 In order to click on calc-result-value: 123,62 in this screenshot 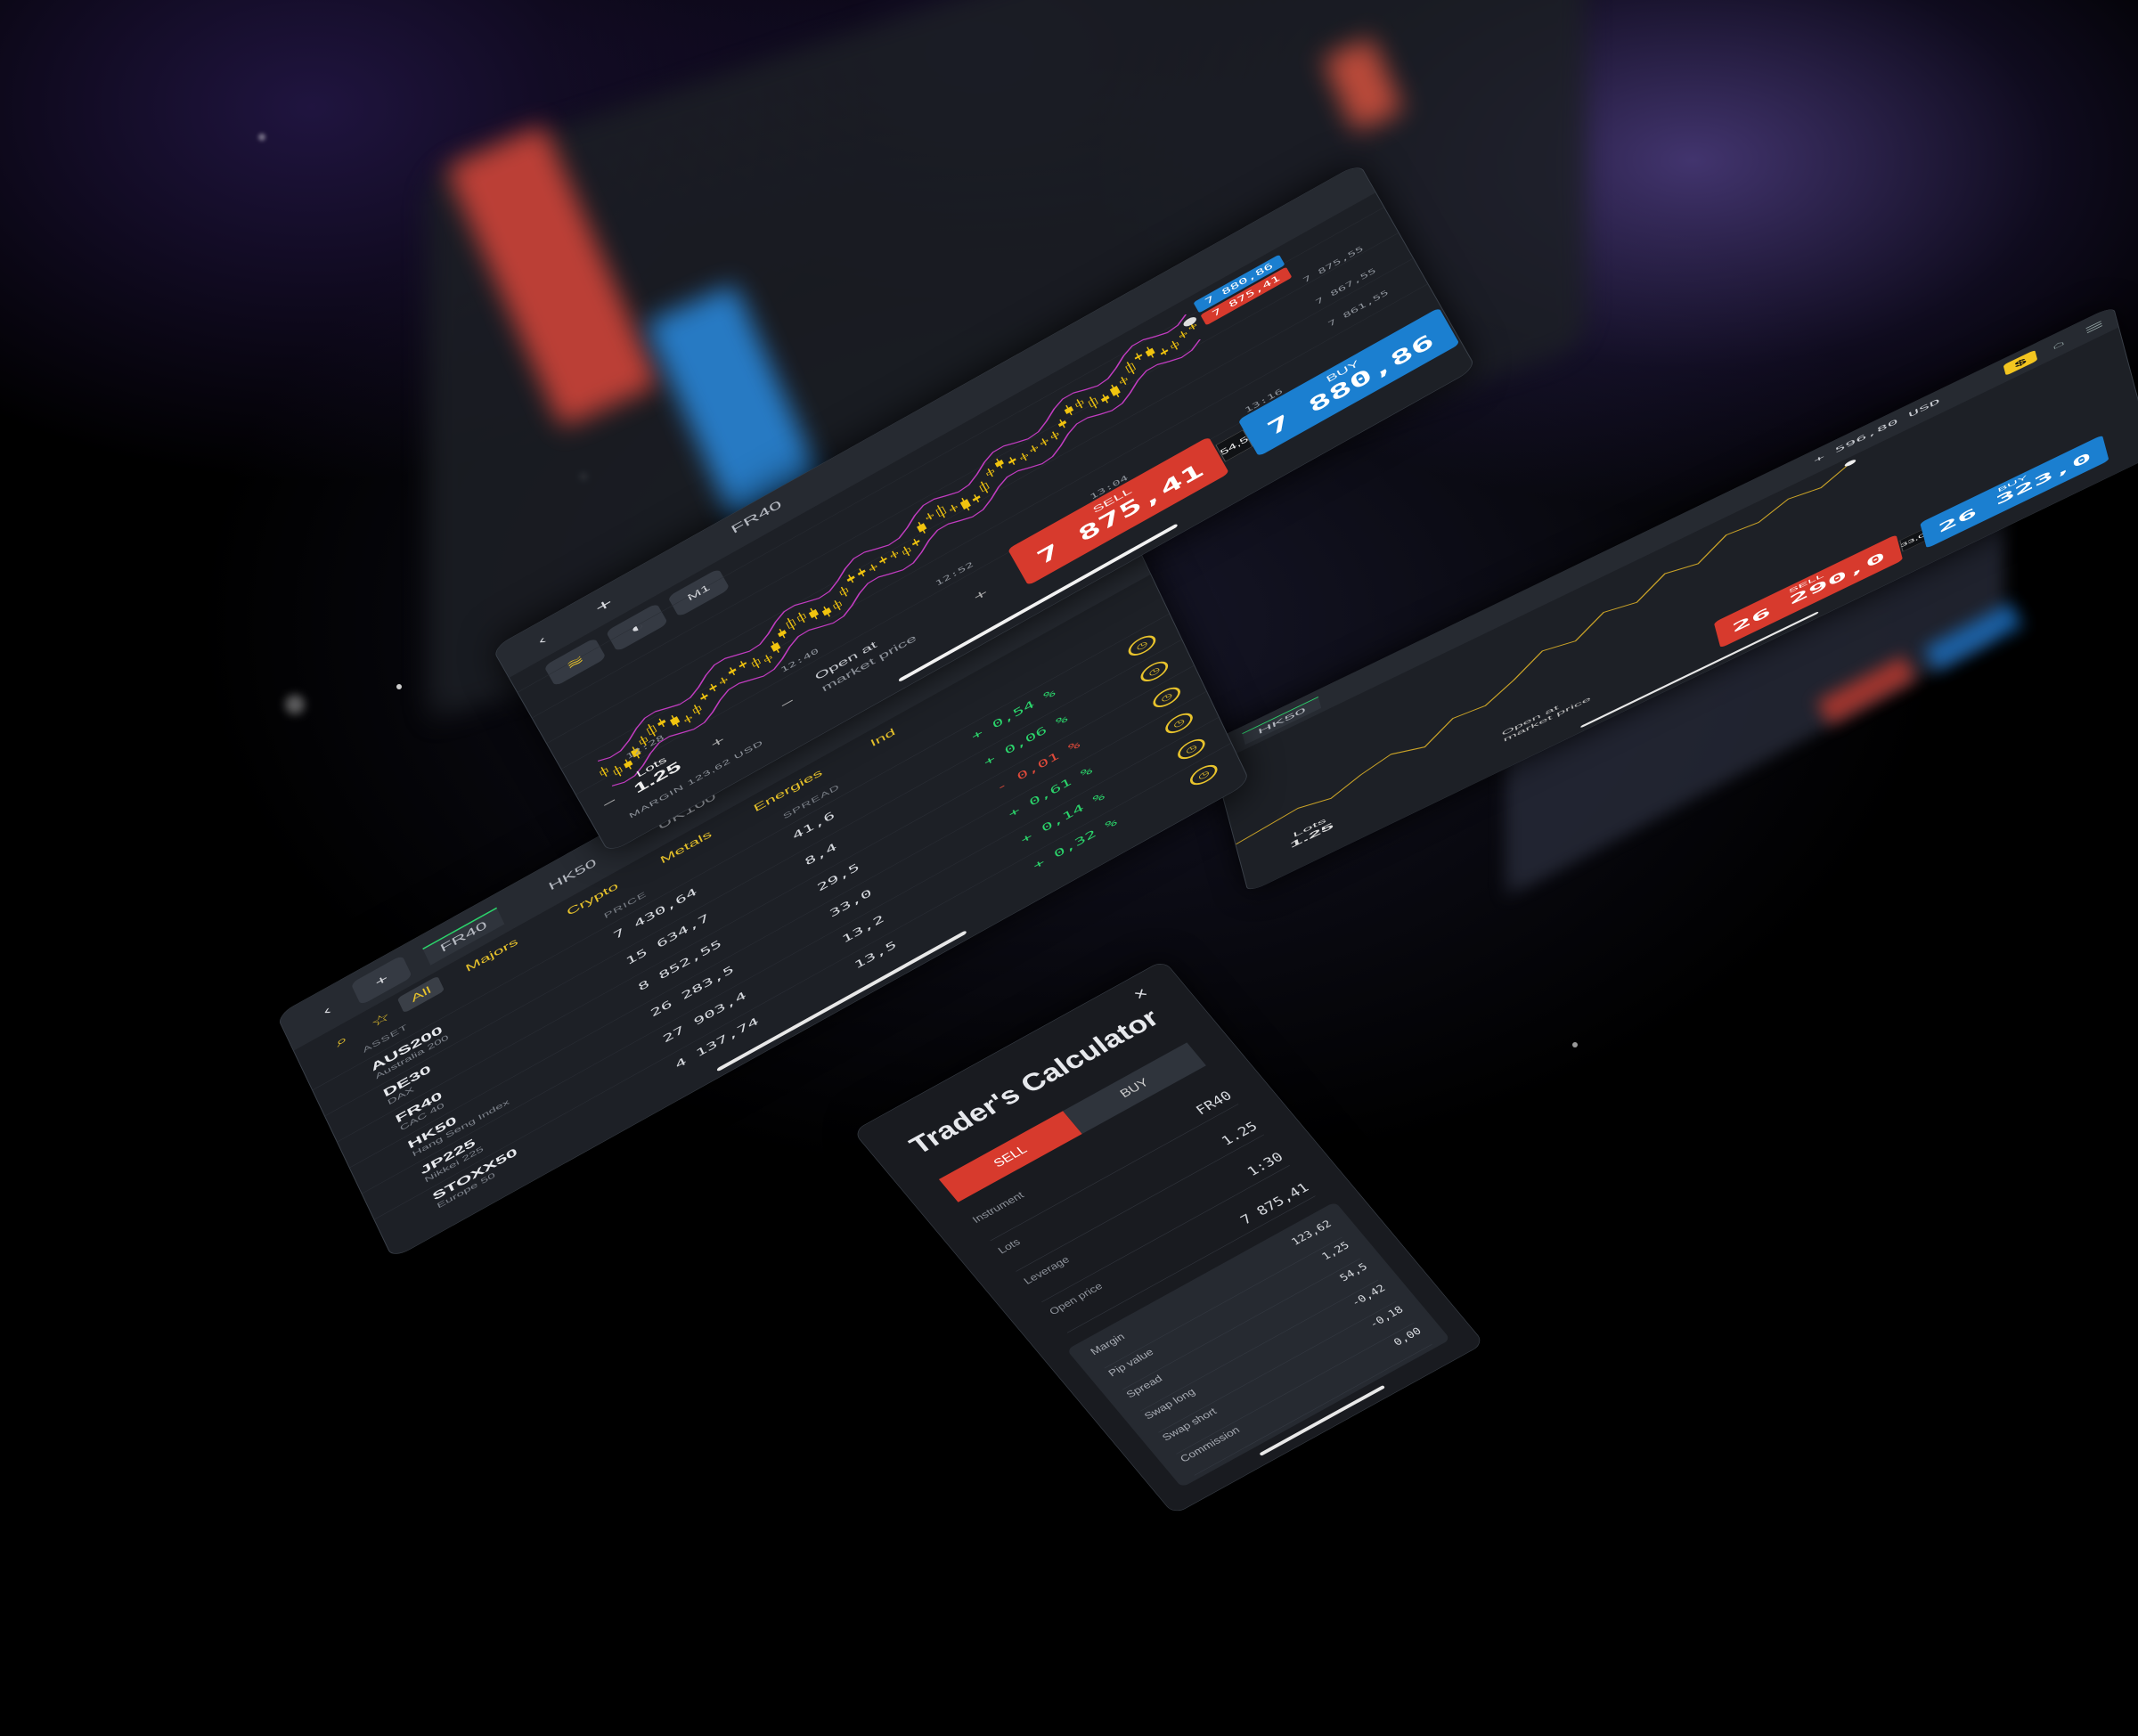, I will do `click(1311, 1233)`.